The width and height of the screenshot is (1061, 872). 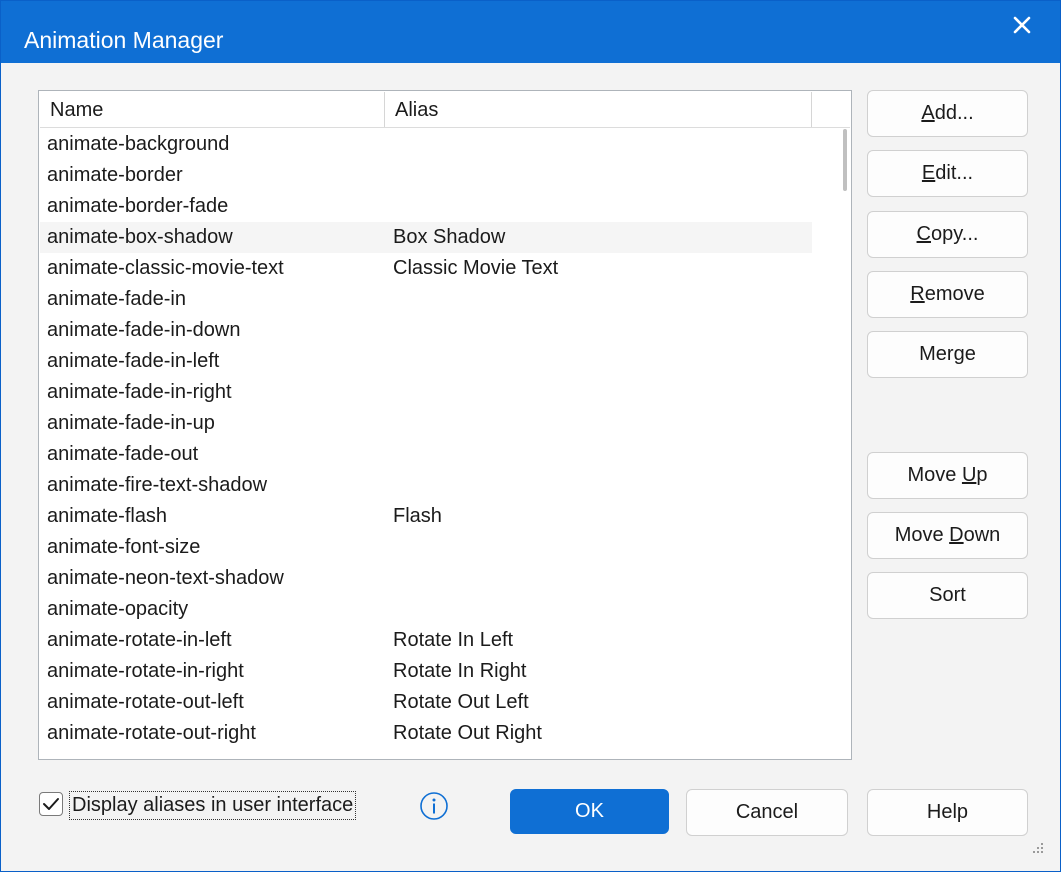 I want to click on list-row: animate-rotate-out-right Rotate Out Right, so click(x=426, y=733).